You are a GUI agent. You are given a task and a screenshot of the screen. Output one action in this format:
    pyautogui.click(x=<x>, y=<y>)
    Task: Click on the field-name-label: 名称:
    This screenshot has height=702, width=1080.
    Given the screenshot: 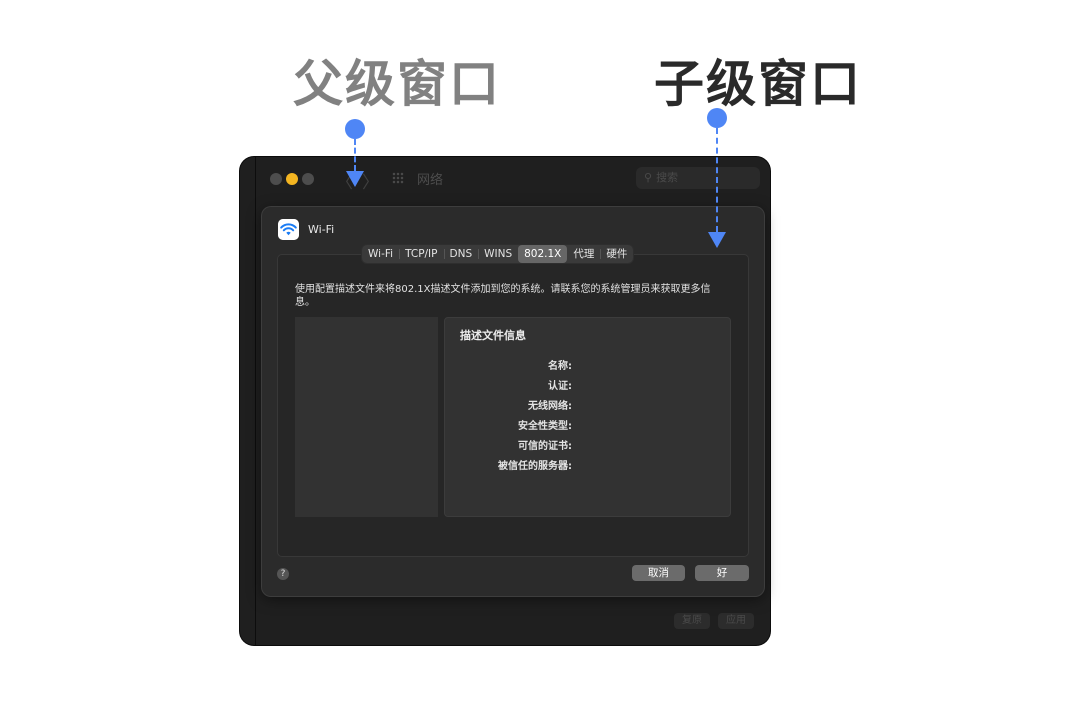 What is the action you would take?
    pyautogui.click(x=560, y=366)
    